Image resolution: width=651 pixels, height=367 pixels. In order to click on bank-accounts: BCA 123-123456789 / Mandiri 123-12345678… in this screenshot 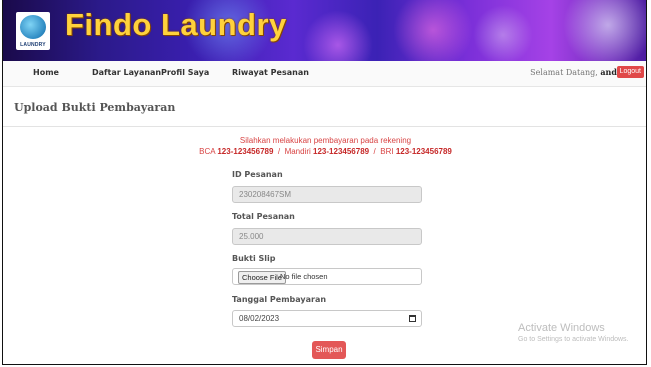, I will do `click(324, 151)`.